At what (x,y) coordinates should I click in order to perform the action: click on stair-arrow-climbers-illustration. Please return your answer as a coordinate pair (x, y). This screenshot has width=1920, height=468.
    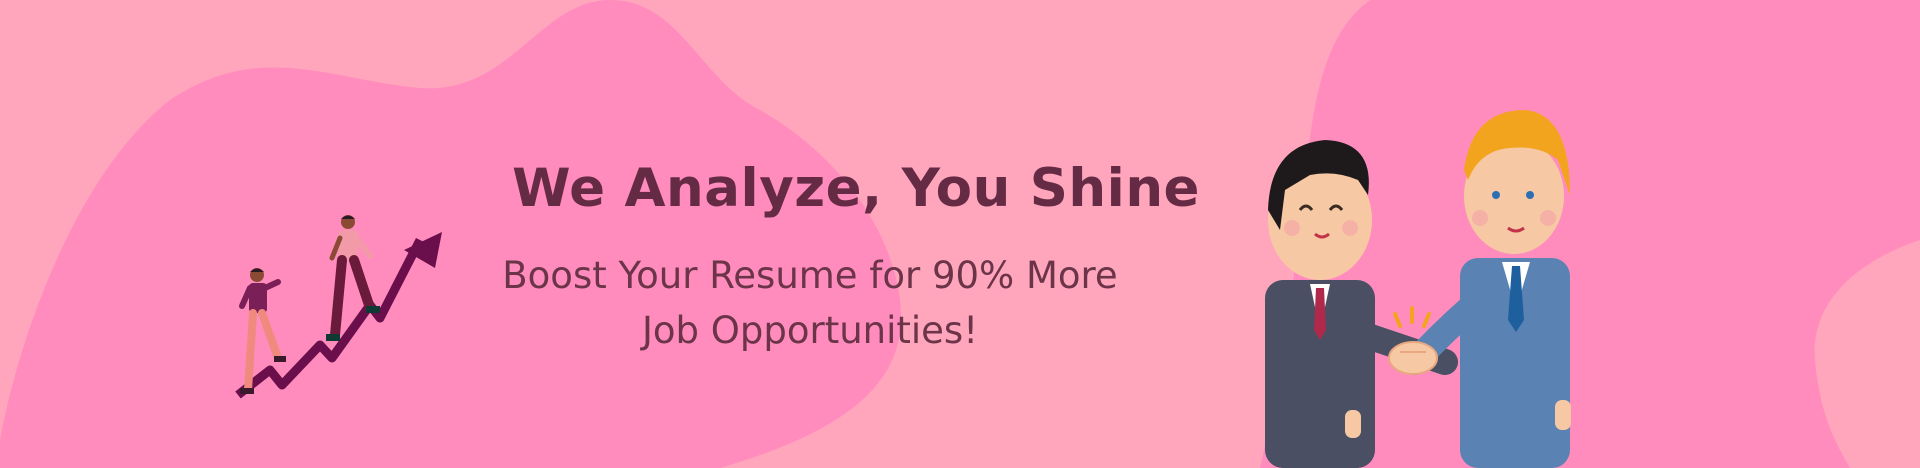
    Looking at the image, I should click on (338, 307).